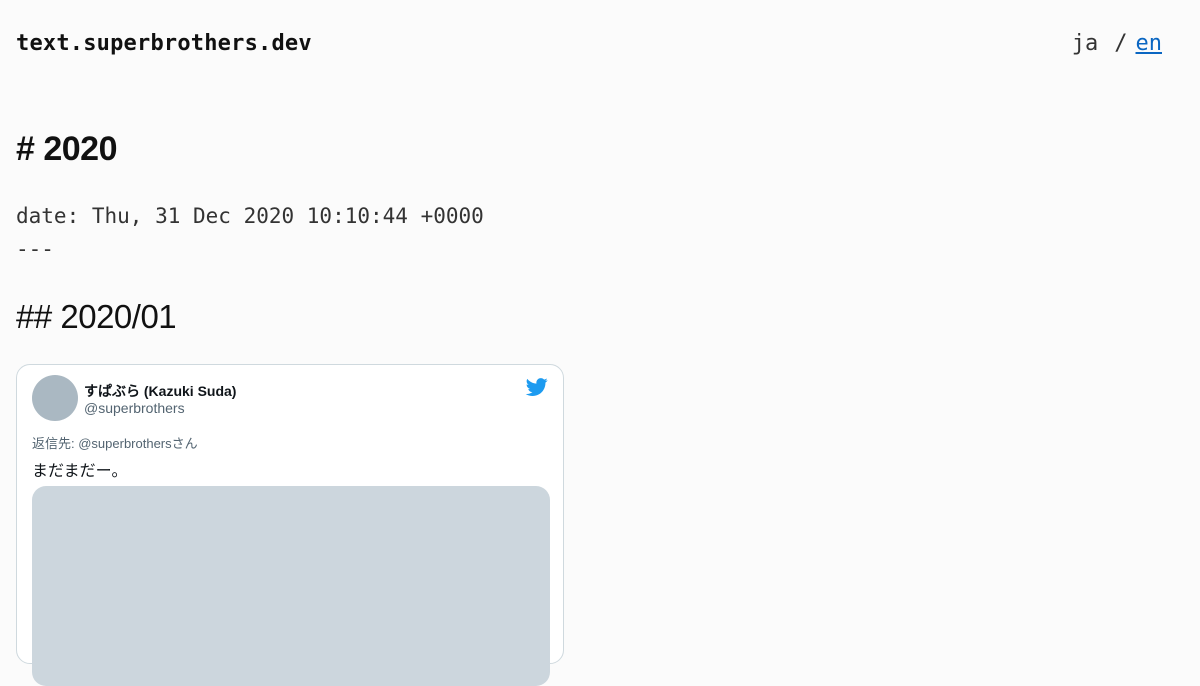 The height and width of the screenshot is (686, 1200). What do you see at coordinates (67, 149) in the screenshot?
I see `post-heading: # 2020` at bounding box center [67, 149].